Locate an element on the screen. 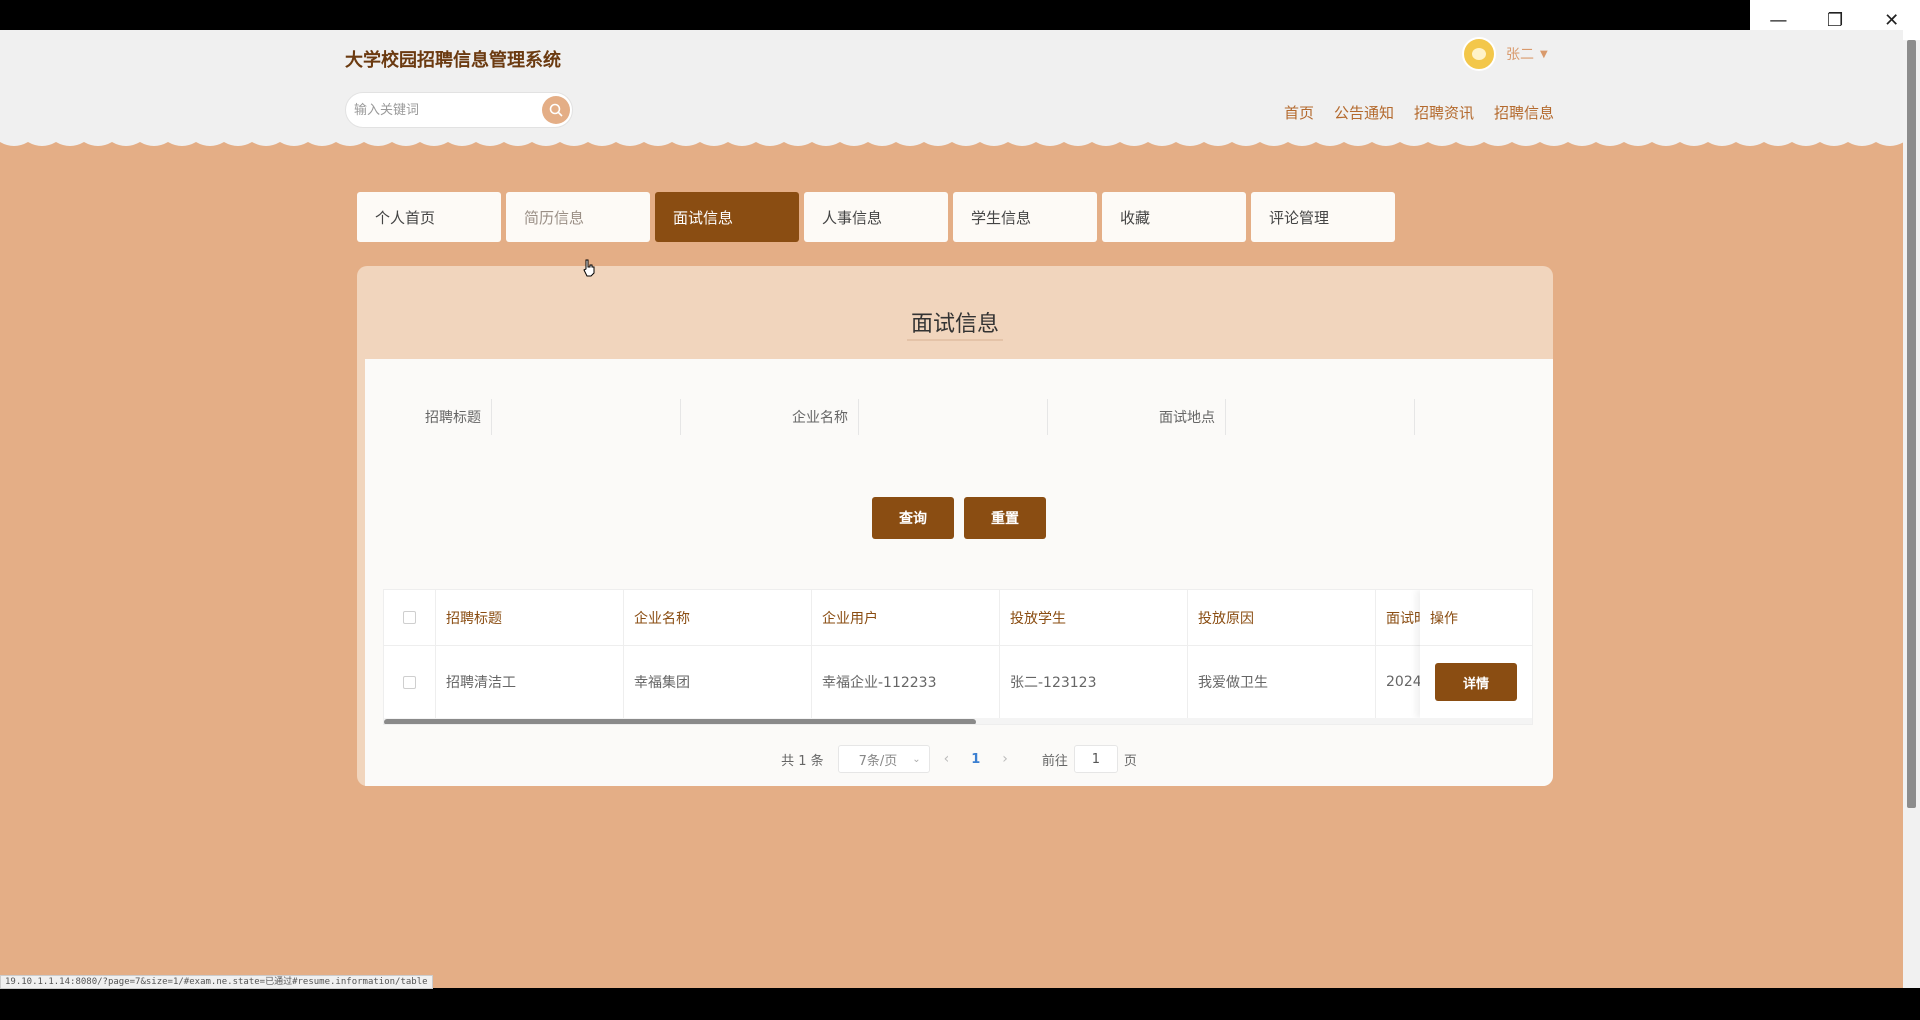 Image resolution: width=1920 pixels, height=1020 pixels. tab-hr: 人事信息 is located at coordinates (876, 217).